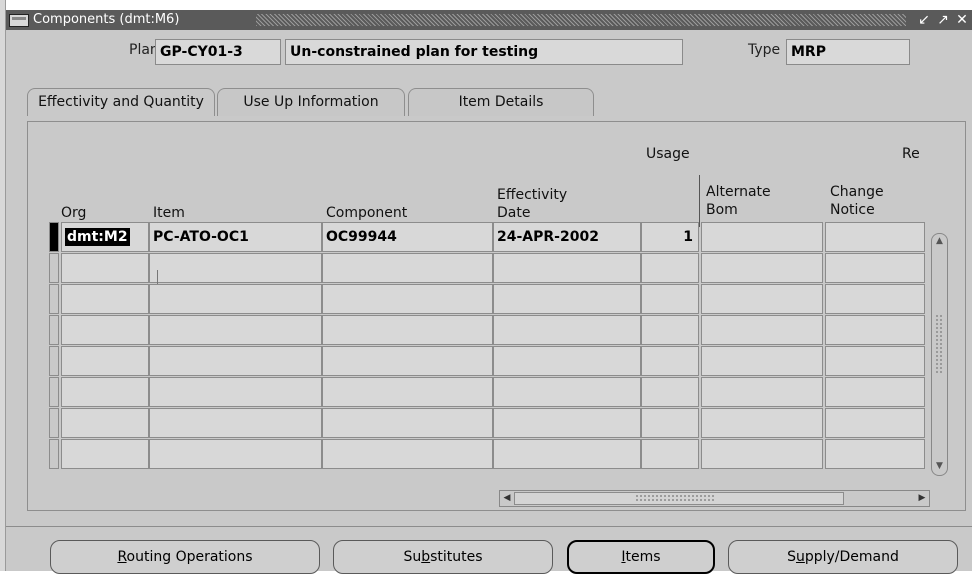  I want to click on cell-usage: 1, so click(670, 237).